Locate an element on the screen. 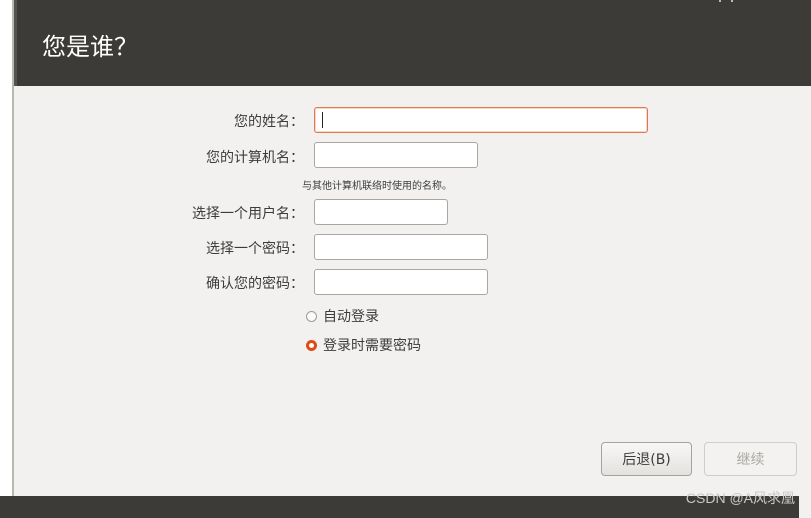 This screenshot has width=811, height=518. name-field is located at coordinates (481, 120).